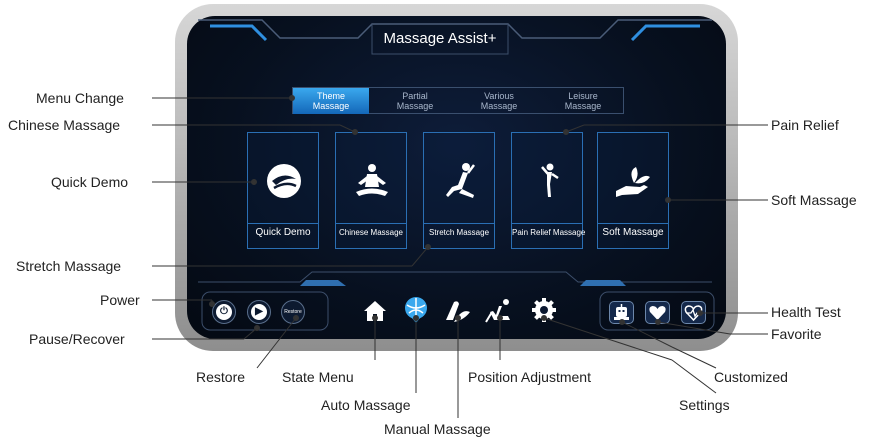 The height and width of the screenshot is (441, 880). What do you see at coordinates (69, 266) in the screenshot?
I see `callout-stretch-massage: Stretch Massage` at bounding box center [69, 266].